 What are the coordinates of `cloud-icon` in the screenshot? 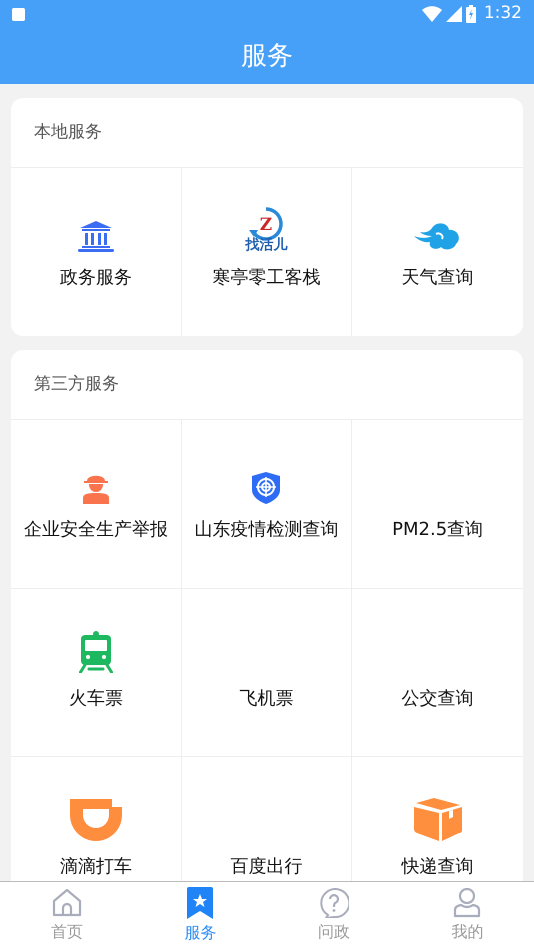 It's located at (438, 237).